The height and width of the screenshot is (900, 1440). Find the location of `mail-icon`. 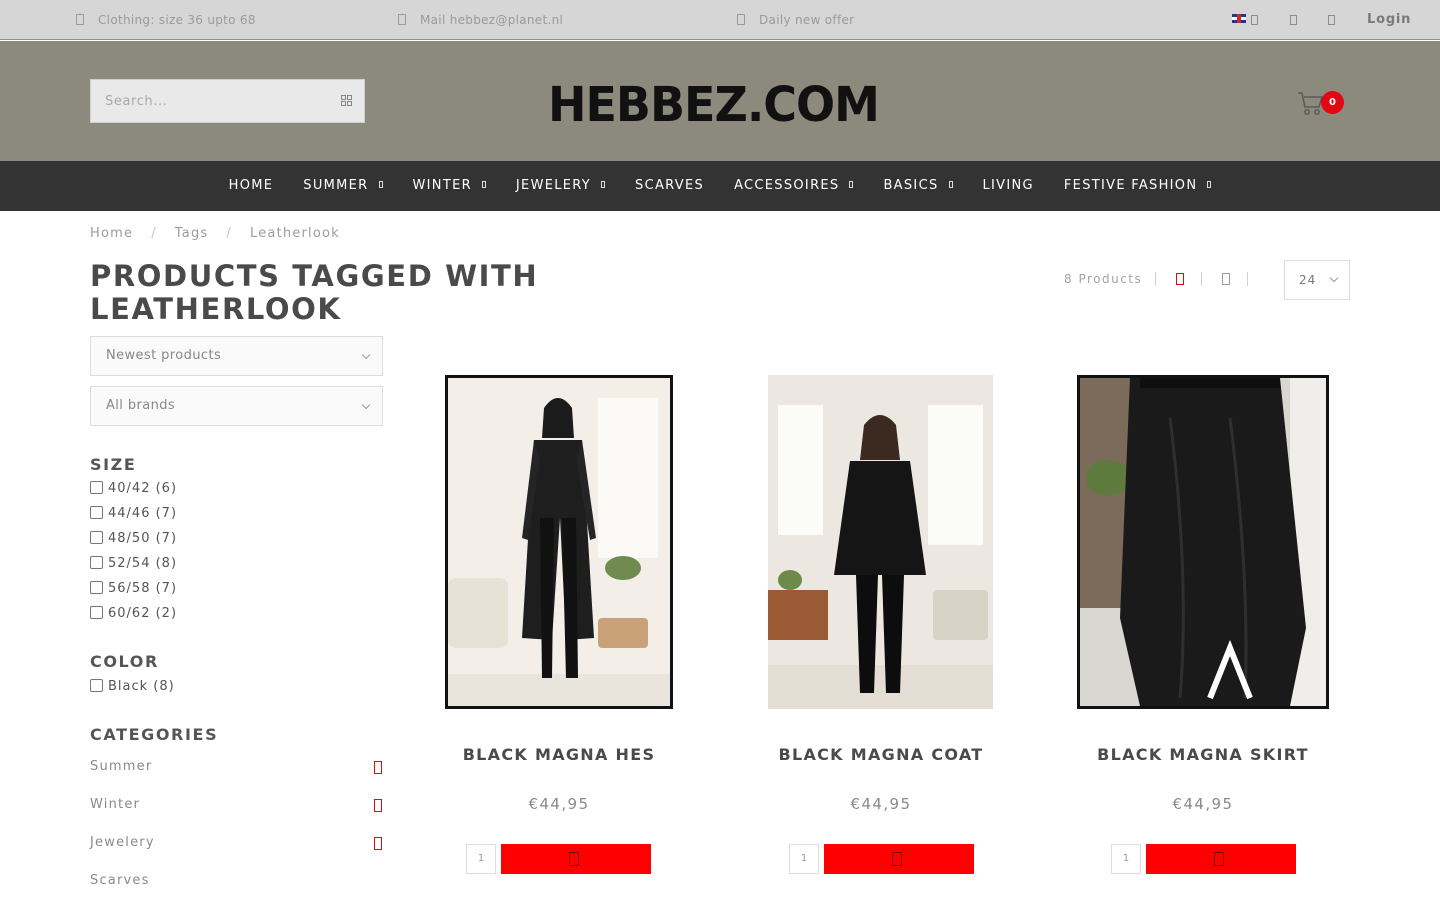

mail-icon is located at coordinates (402, 19).